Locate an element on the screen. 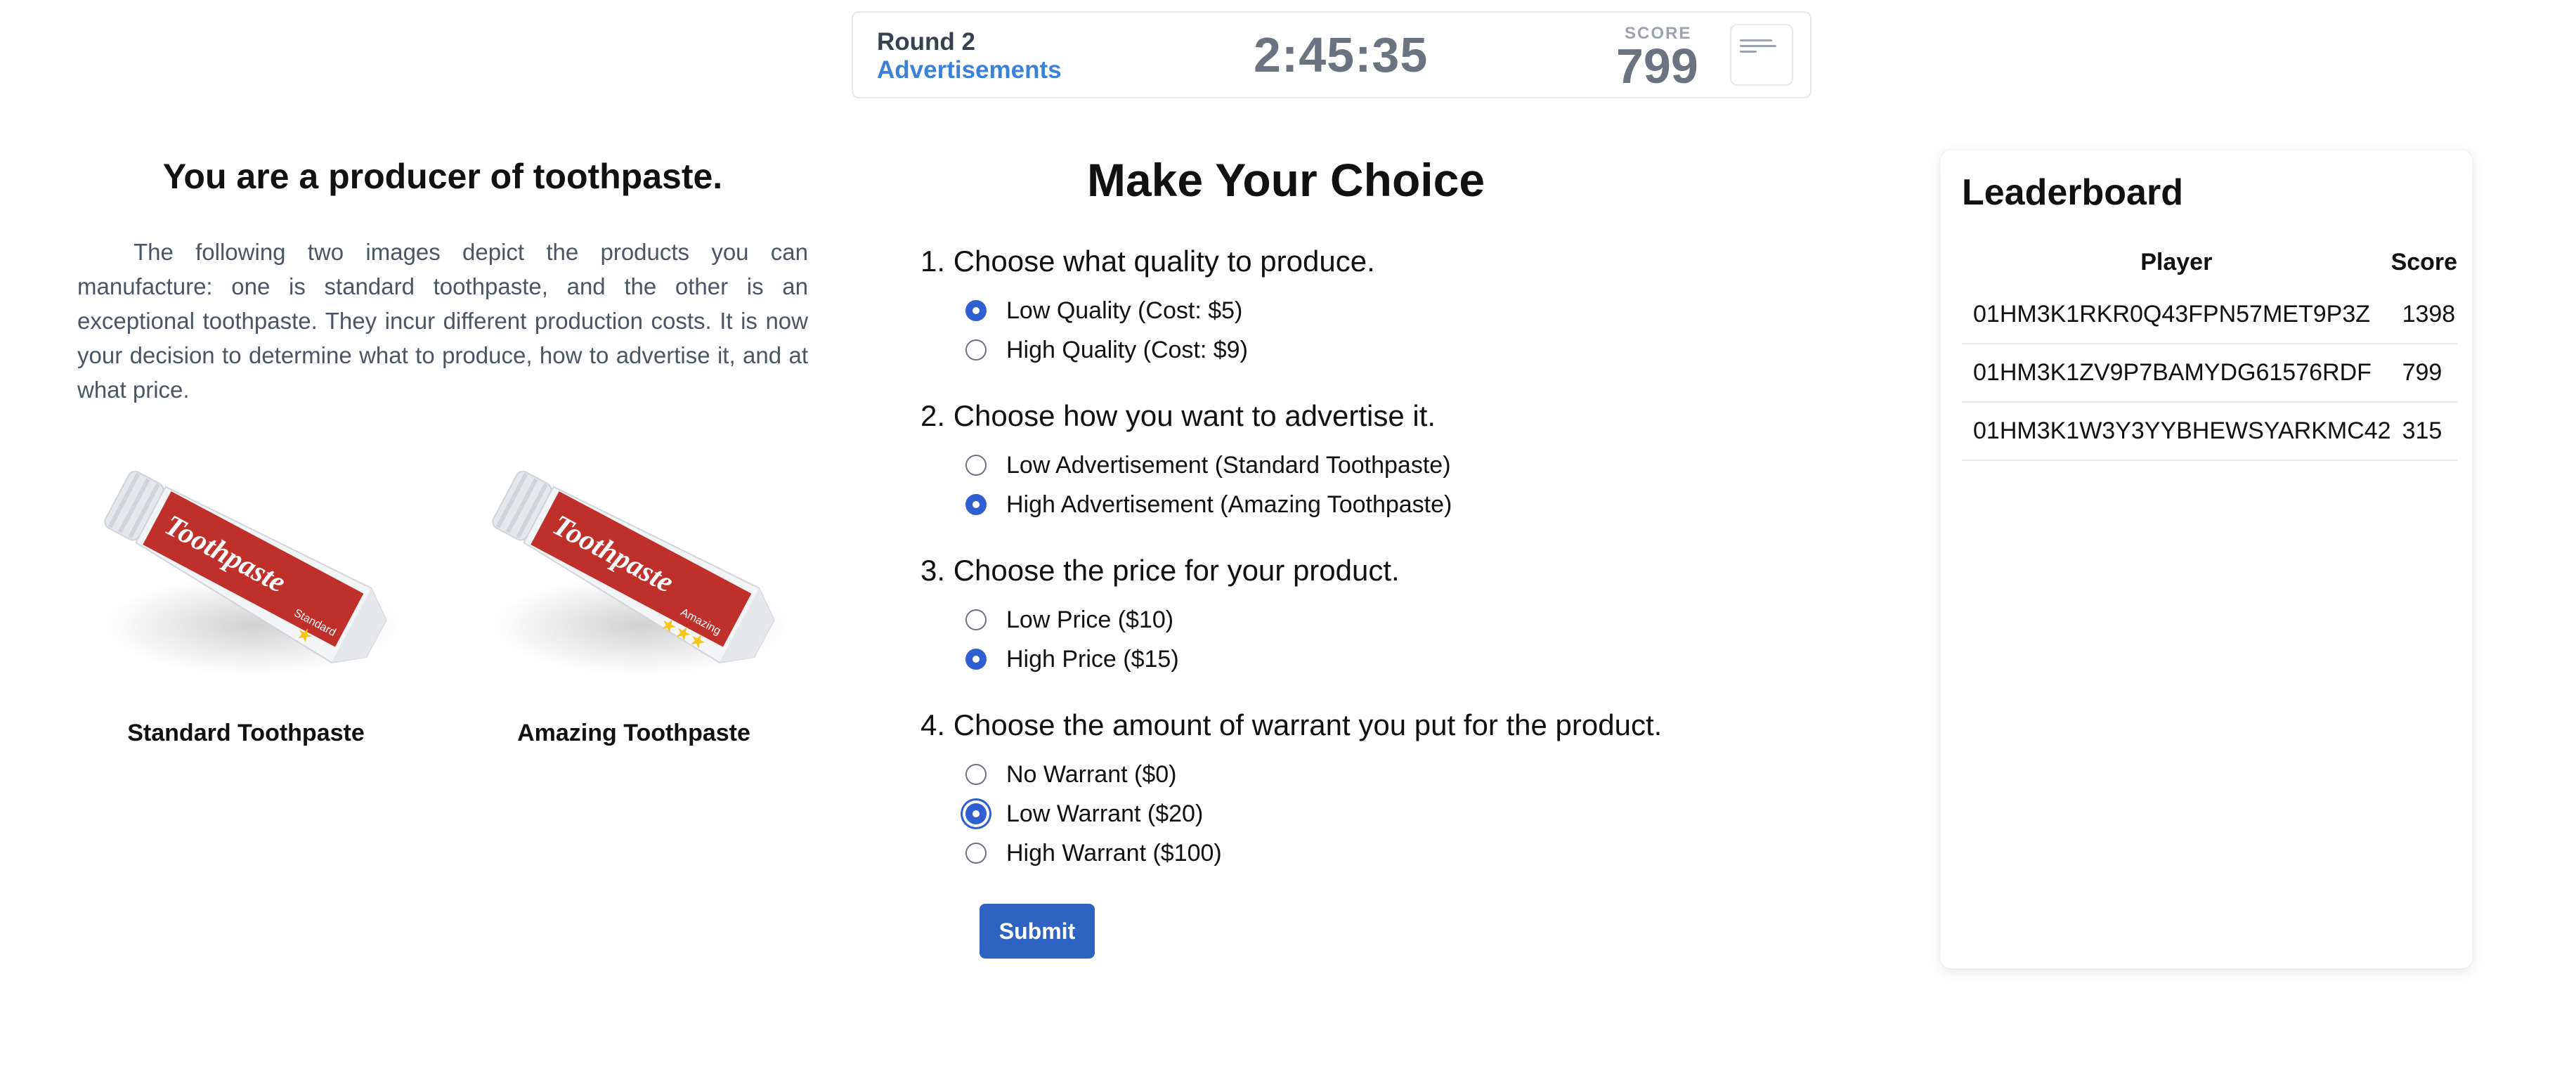 The image size is (2576, 1071). option-high-price: High Price ($15) is located at coordinates (1072, 659).